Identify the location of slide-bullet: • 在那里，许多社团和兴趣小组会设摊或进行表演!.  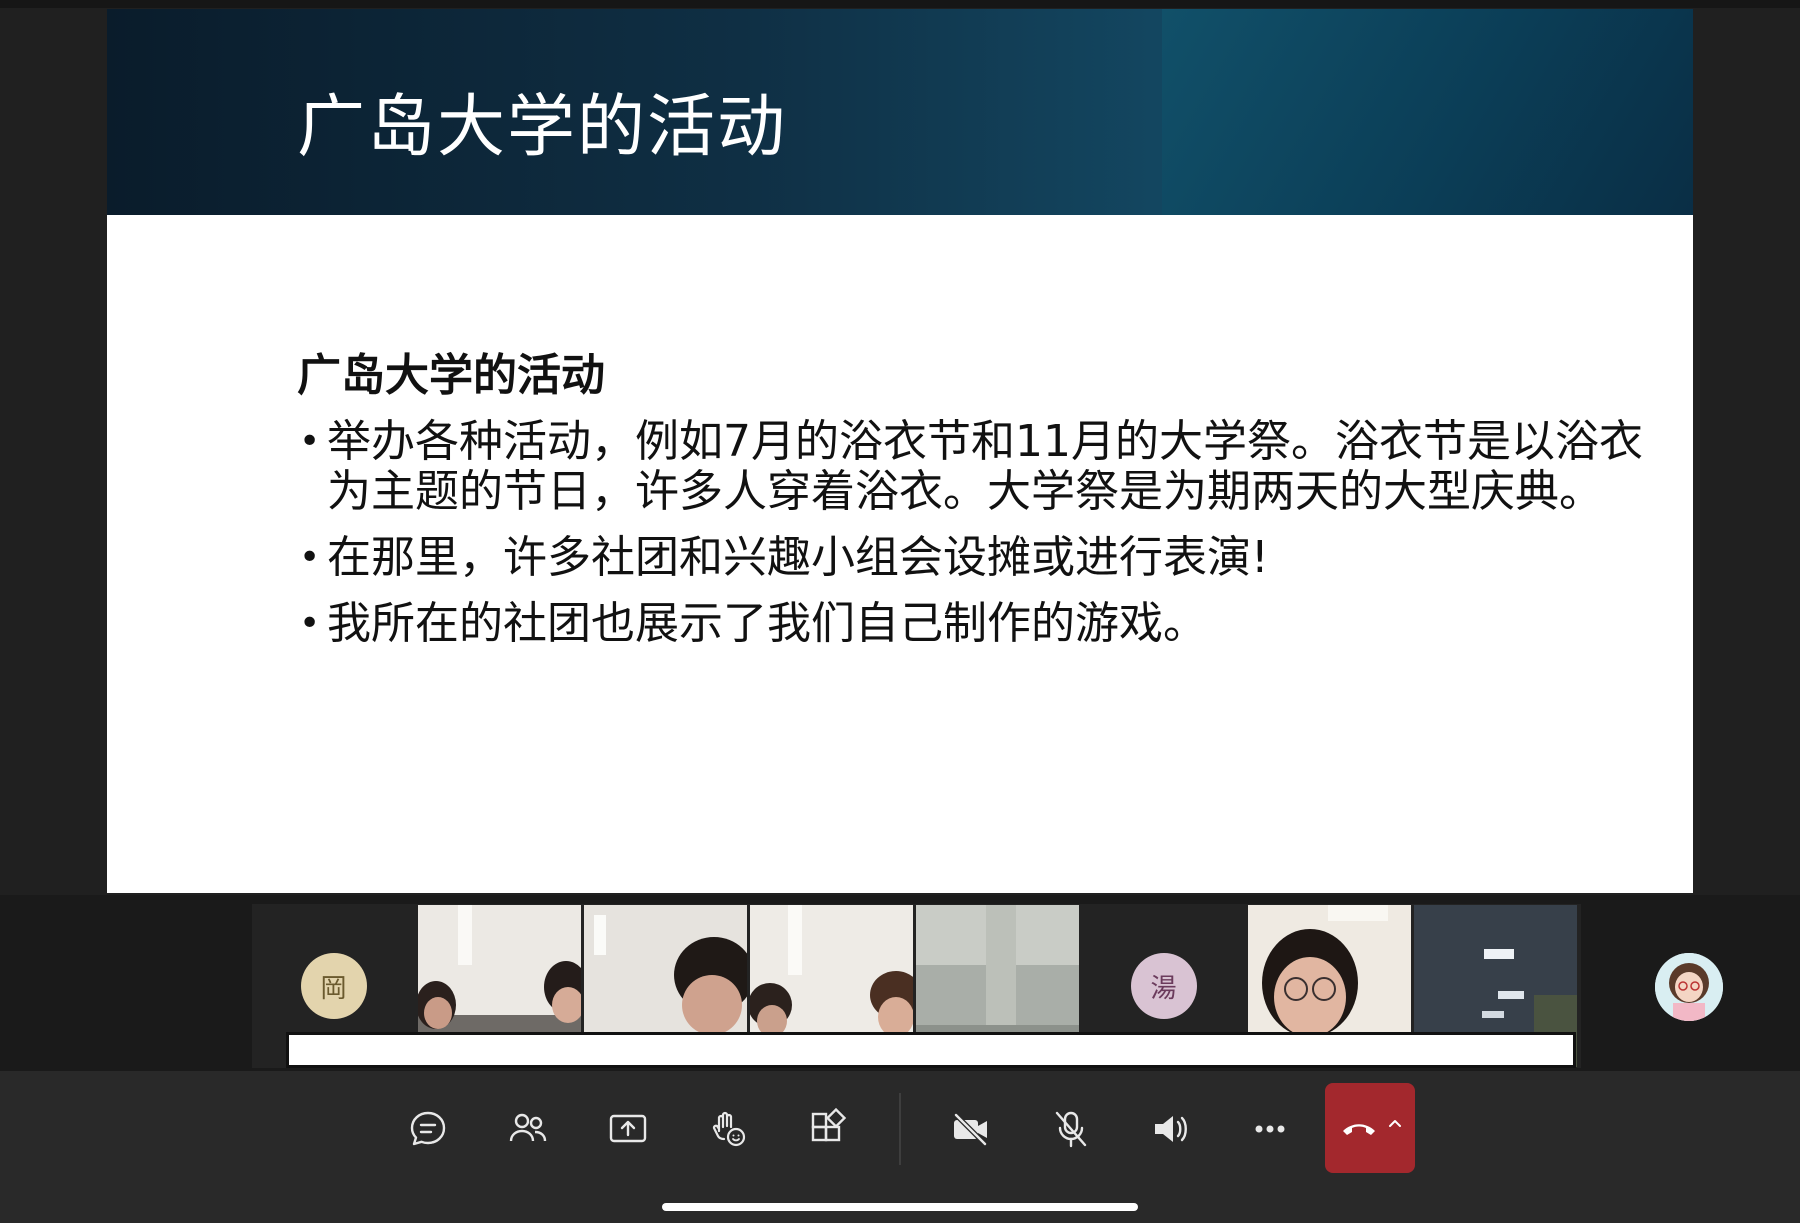
(977, 558).